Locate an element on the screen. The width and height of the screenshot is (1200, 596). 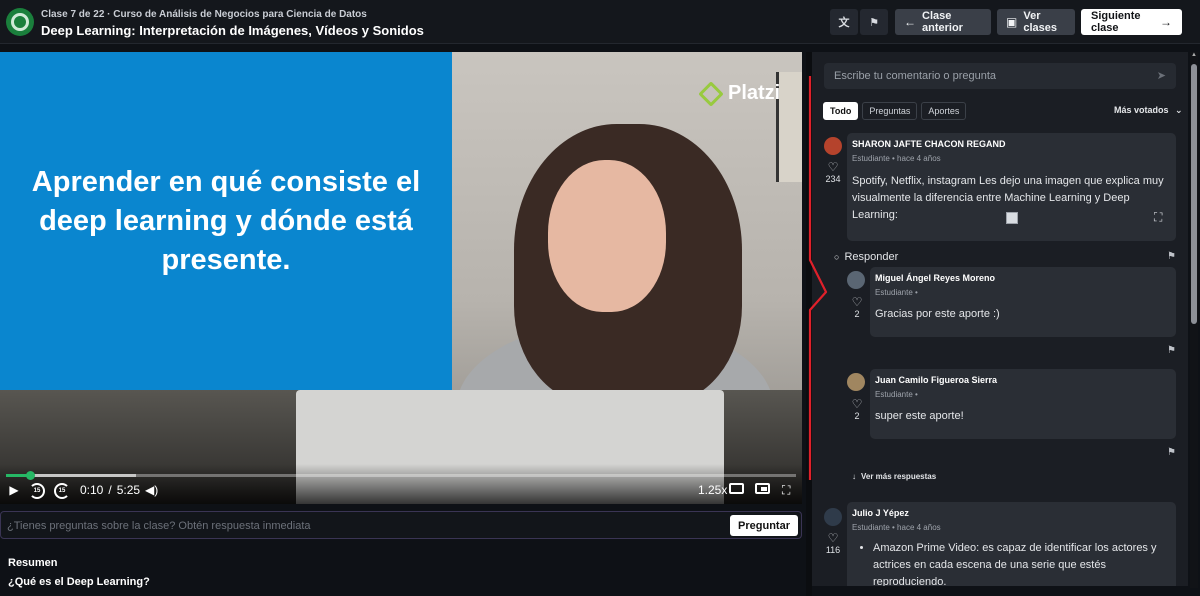
picture-in-picture-icon is located at coordinates (762, 488).